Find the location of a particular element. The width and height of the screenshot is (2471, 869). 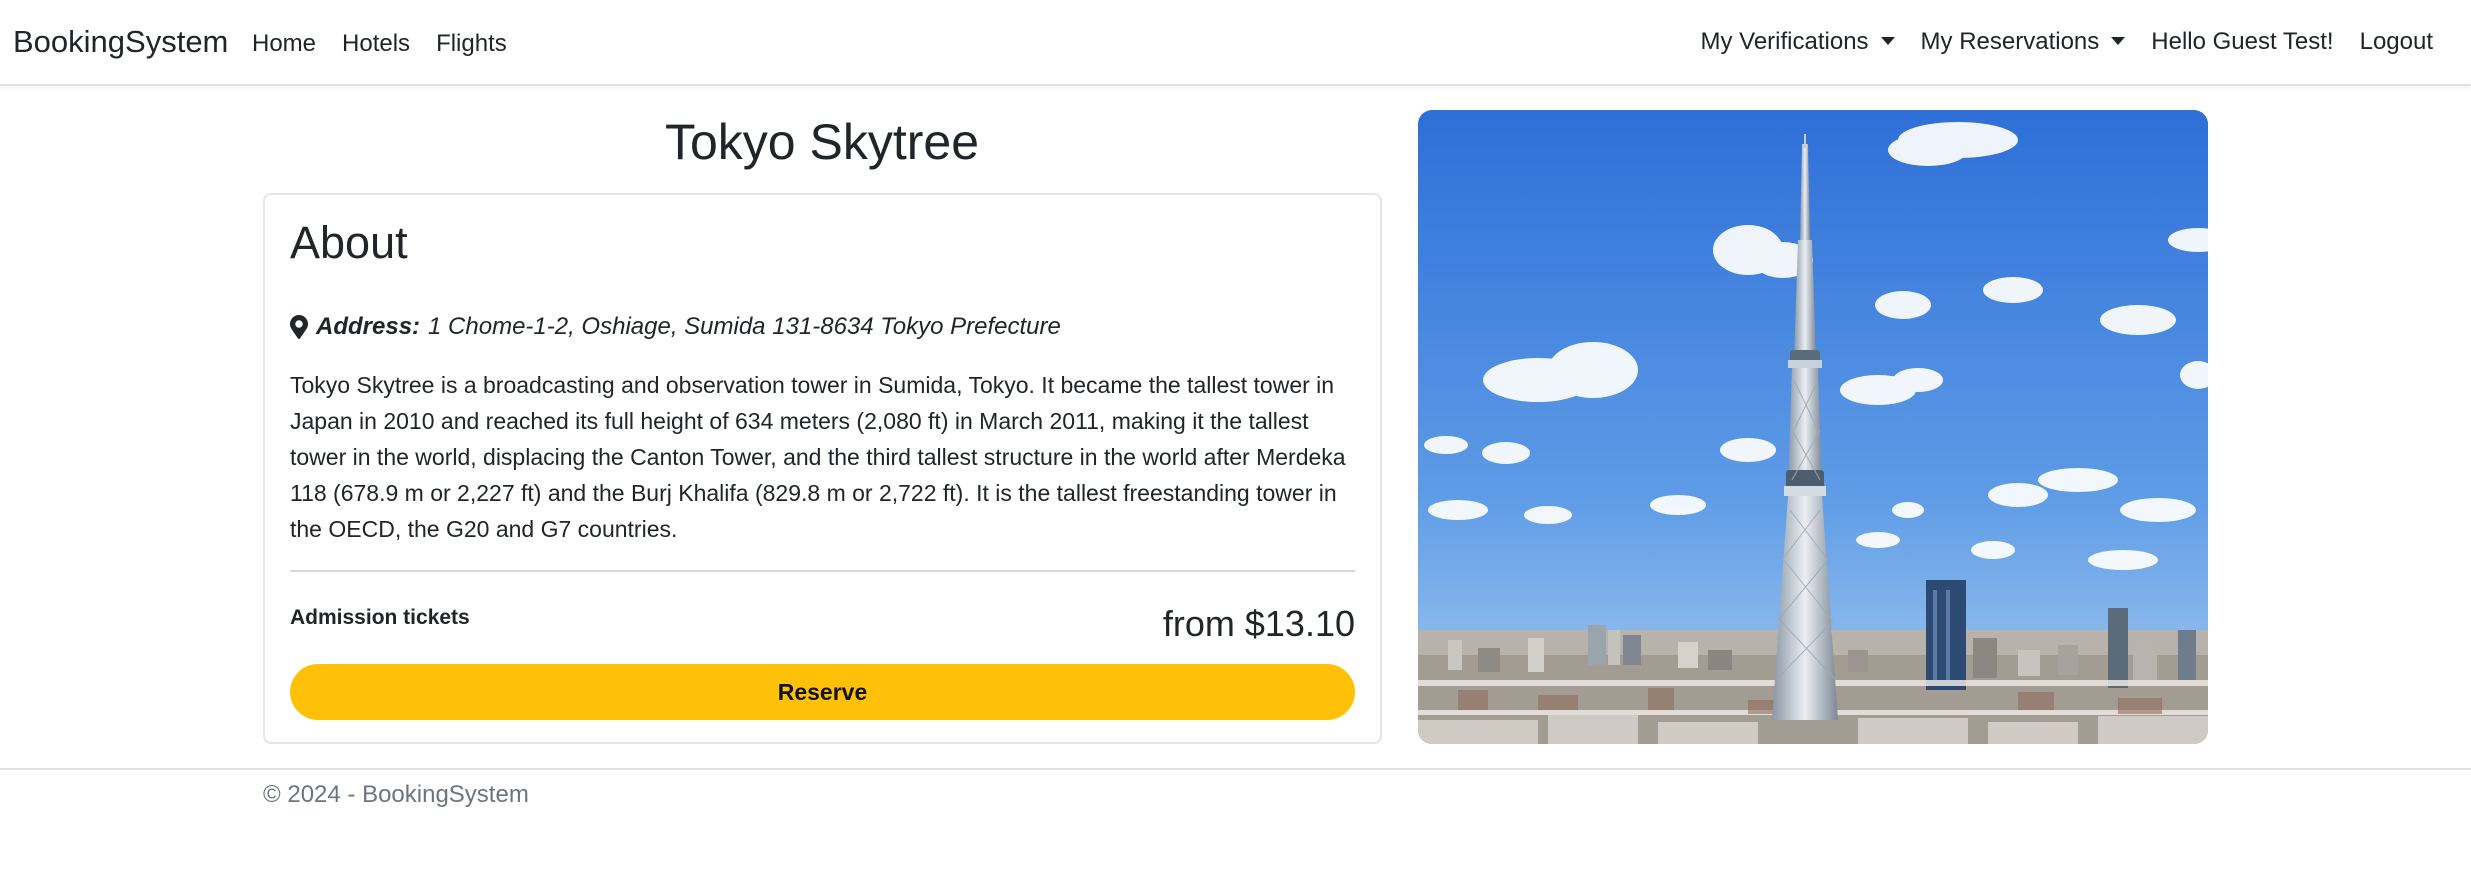

map-marker-icon is located at coordinates (299, 327).